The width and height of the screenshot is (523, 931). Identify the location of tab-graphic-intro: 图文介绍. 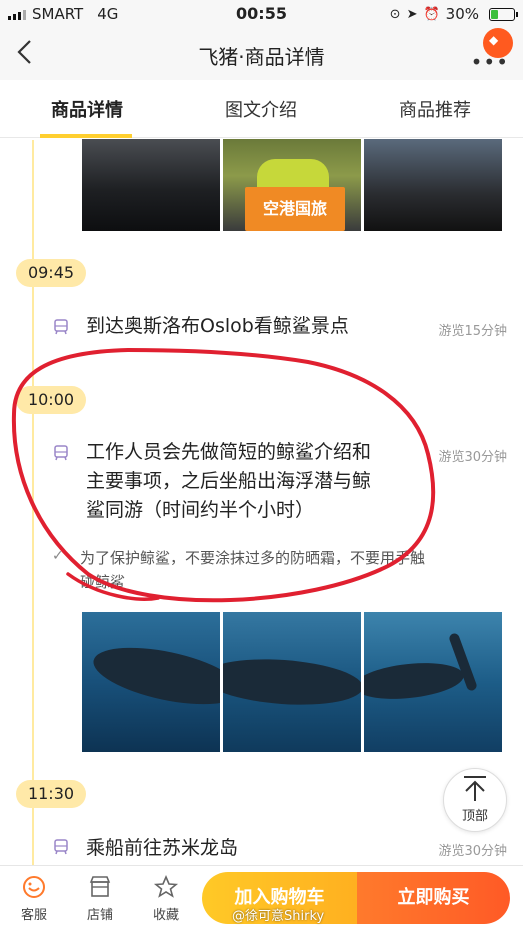
(261, 109).